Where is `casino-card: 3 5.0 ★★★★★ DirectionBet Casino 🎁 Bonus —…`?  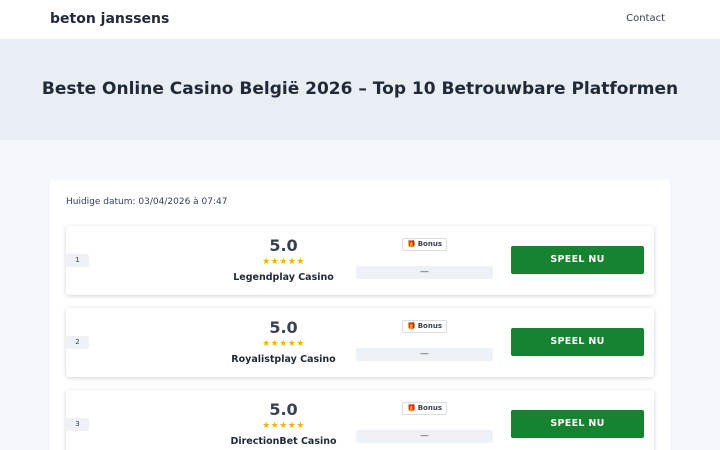 casino-card: 3 5.0 ★★★★★ DirectionBet Casino 🎁 Bonus —… is located at coordinates (360, 420).